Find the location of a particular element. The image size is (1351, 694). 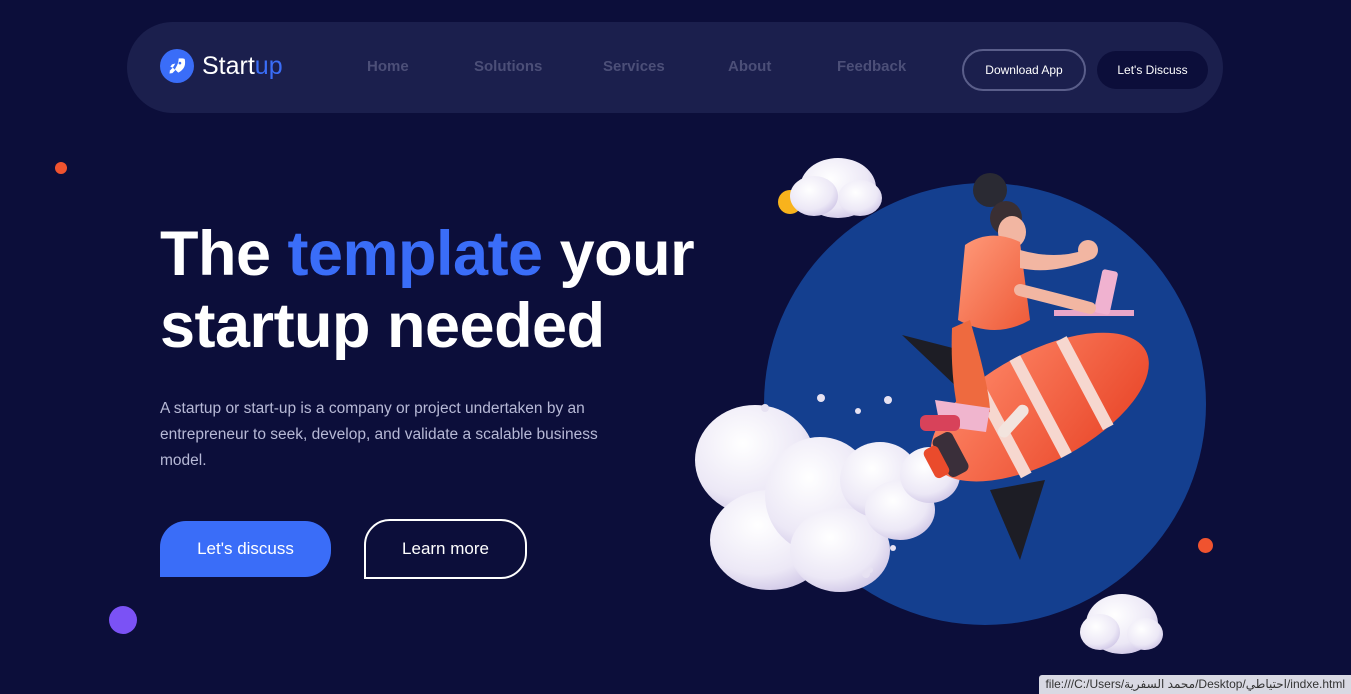

logo: Startup is located at coordinates (221, 66).